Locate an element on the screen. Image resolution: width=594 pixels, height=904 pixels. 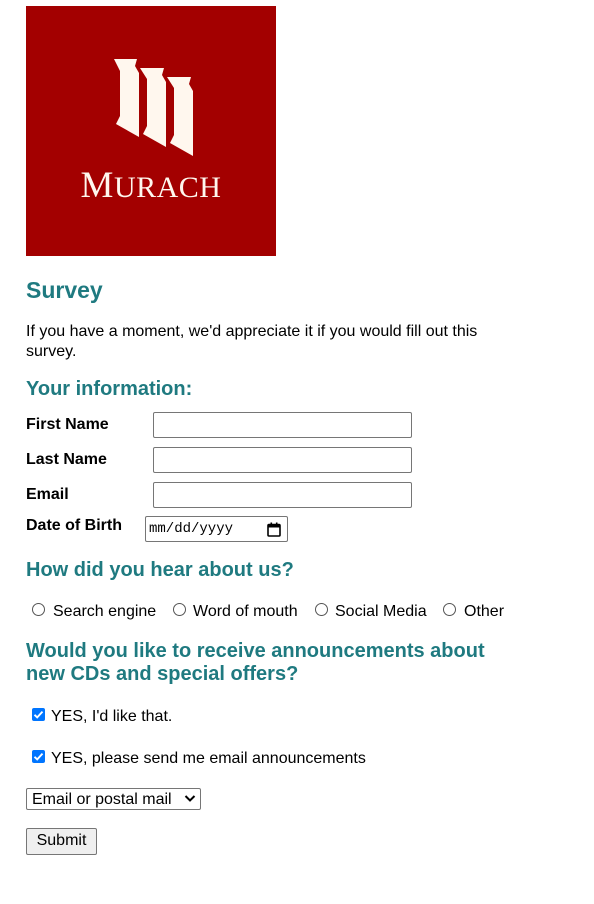
last-name-label: Last Name is located at coordinates (66, 459).